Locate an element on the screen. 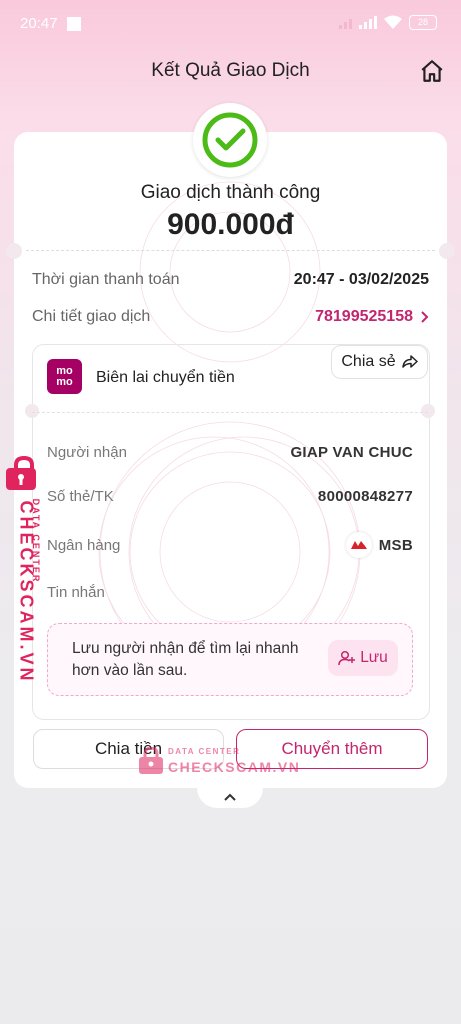 Image resolution: width=461 pixels, height=1024 pixels. chevron-up-icon is located at coordinates (230, 797).